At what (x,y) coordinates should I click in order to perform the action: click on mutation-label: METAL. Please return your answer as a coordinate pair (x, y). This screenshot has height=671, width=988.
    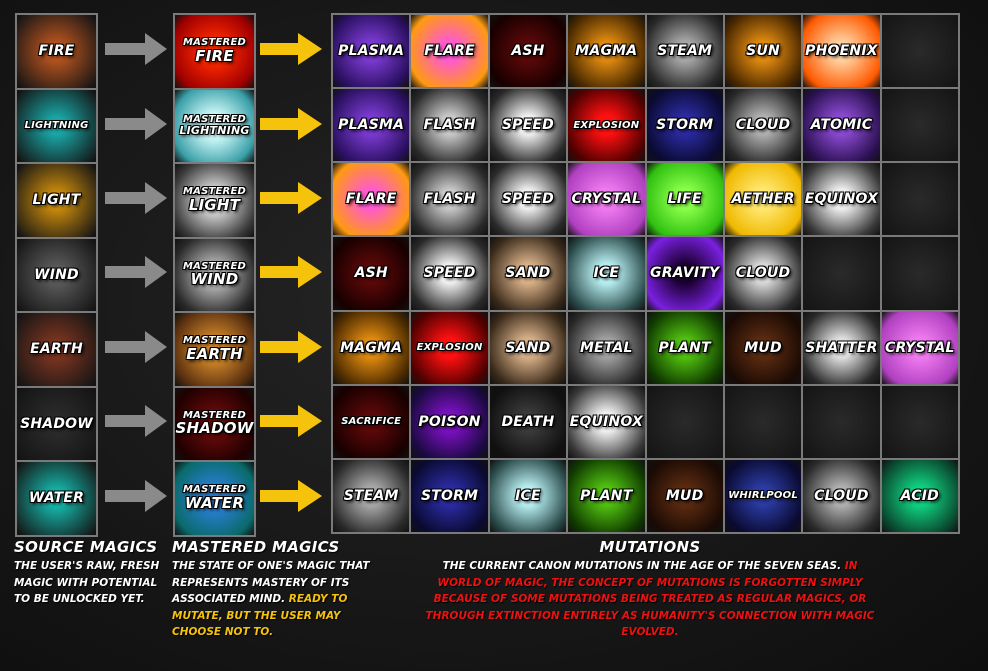
    Looking at the image, I should click on (606, 347).